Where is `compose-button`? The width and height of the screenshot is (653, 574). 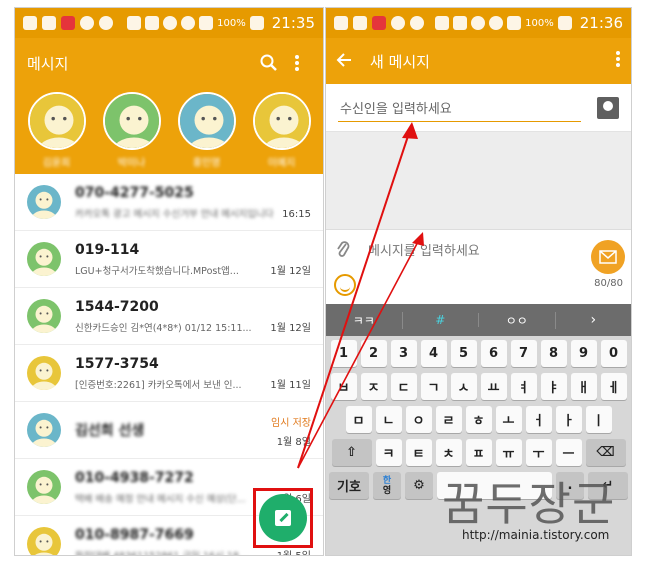 compose-button is located at coordinates (283, 518).